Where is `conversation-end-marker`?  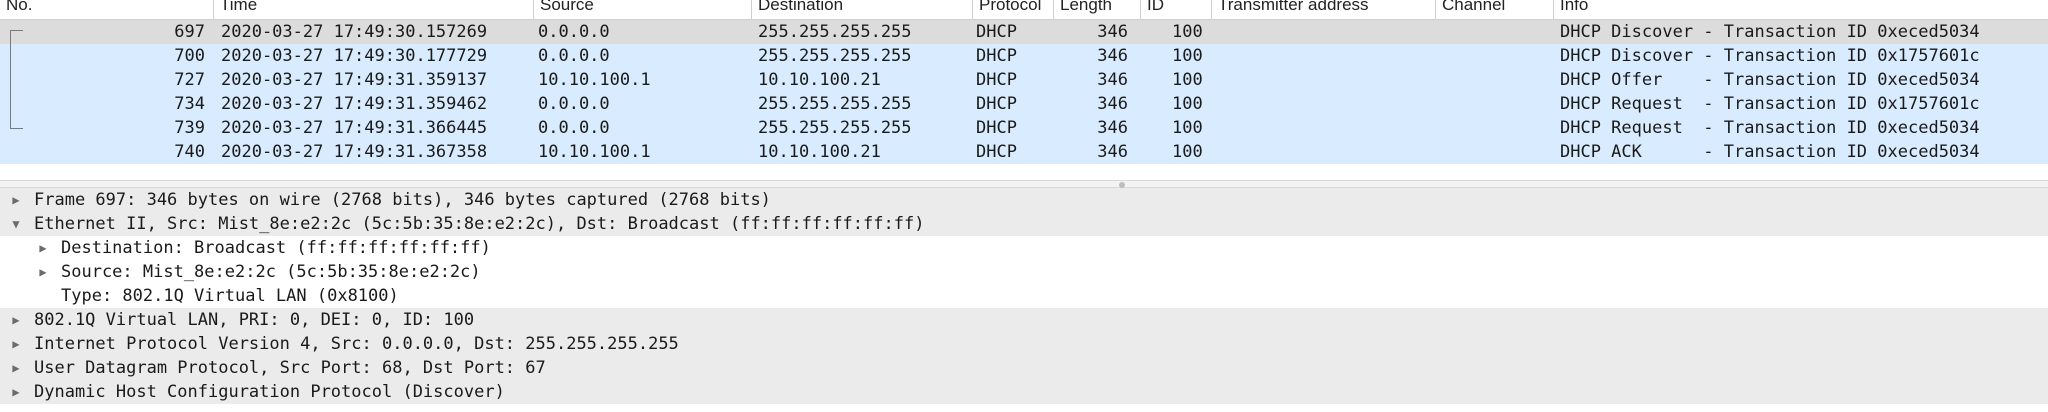 conversation-end-marker is located at coordinates (16, 126).